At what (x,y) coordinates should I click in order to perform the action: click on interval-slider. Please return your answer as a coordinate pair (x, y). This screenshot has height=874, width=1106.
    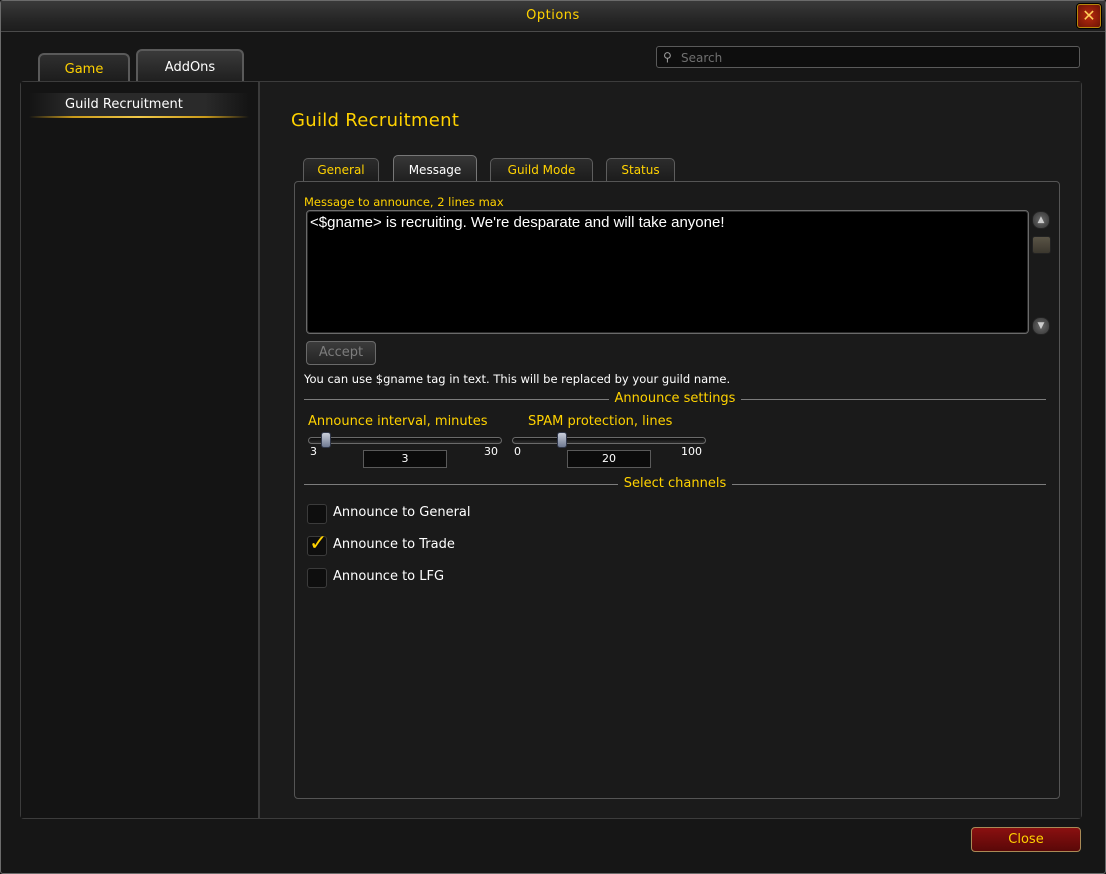
    Looking at the image, I should click on (405, 440).